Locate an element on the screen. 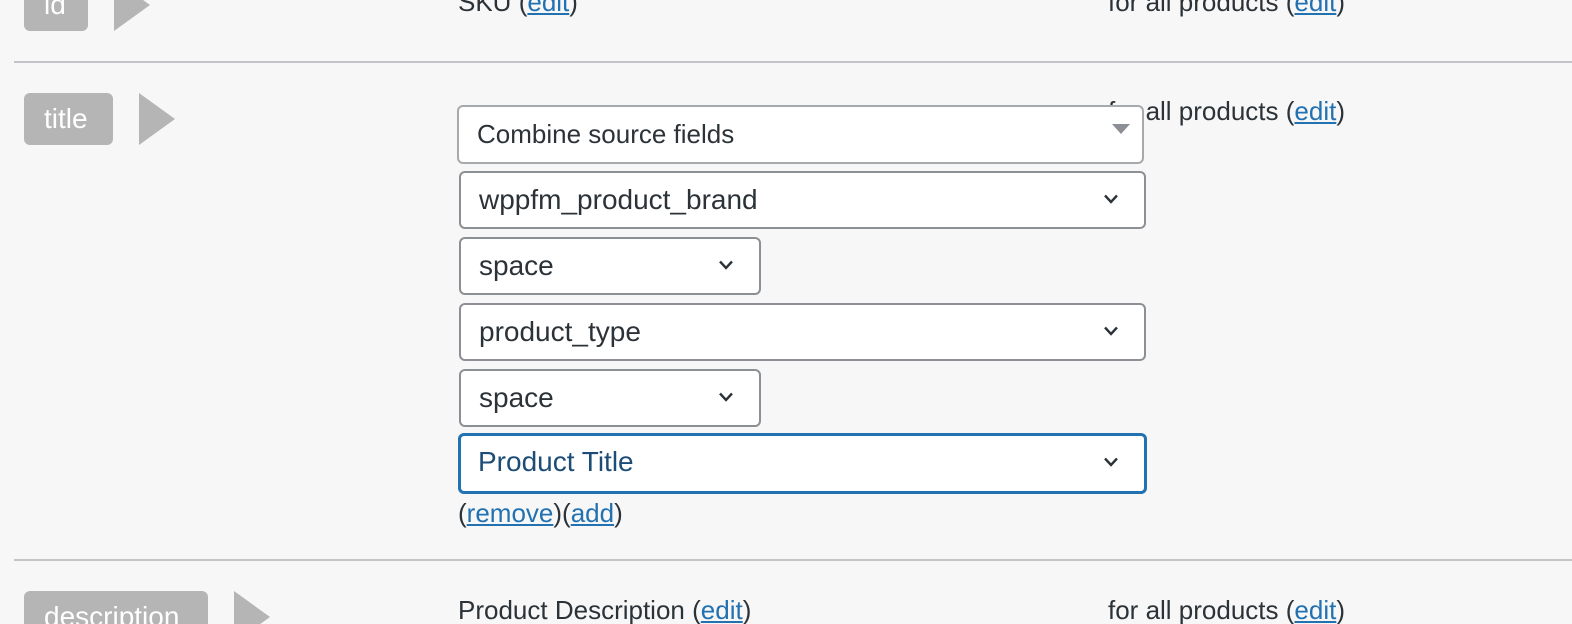 The height and width of the screenshot is (624, 1572). source-field-value: wppfm_product_brand is located at coordinates (618, 199).